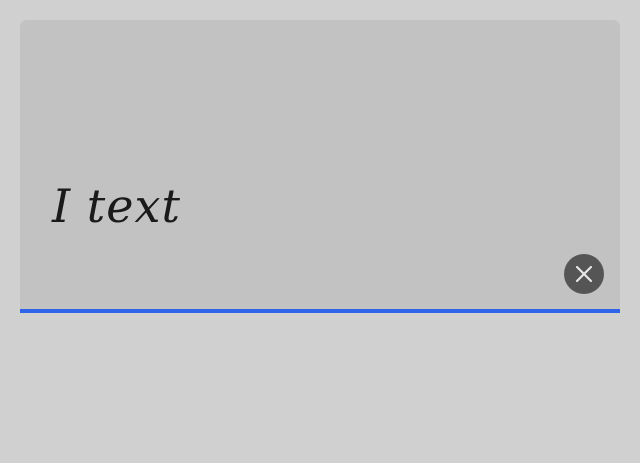 The height and width of the screenshot is (463, 640). I want to click on text-field-value: I text, so click(116, 206).